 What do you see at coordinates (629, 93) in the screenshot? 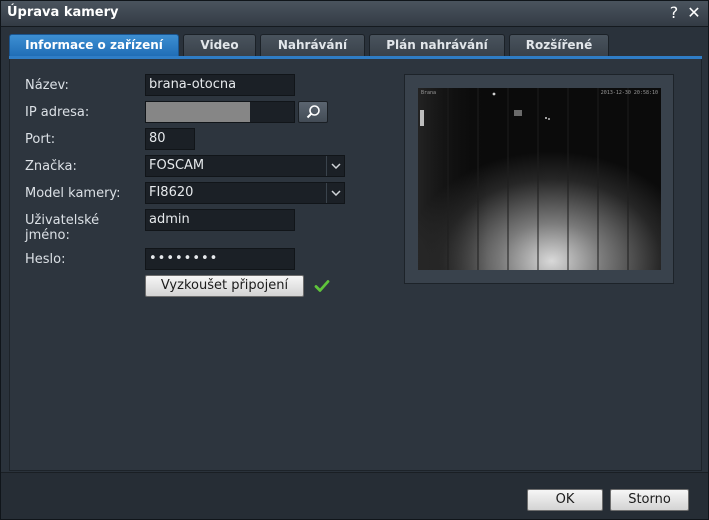
I see `camera-timestamp-overlay: 2013-12-30 20:58:10` at bounding box center [629, 93].